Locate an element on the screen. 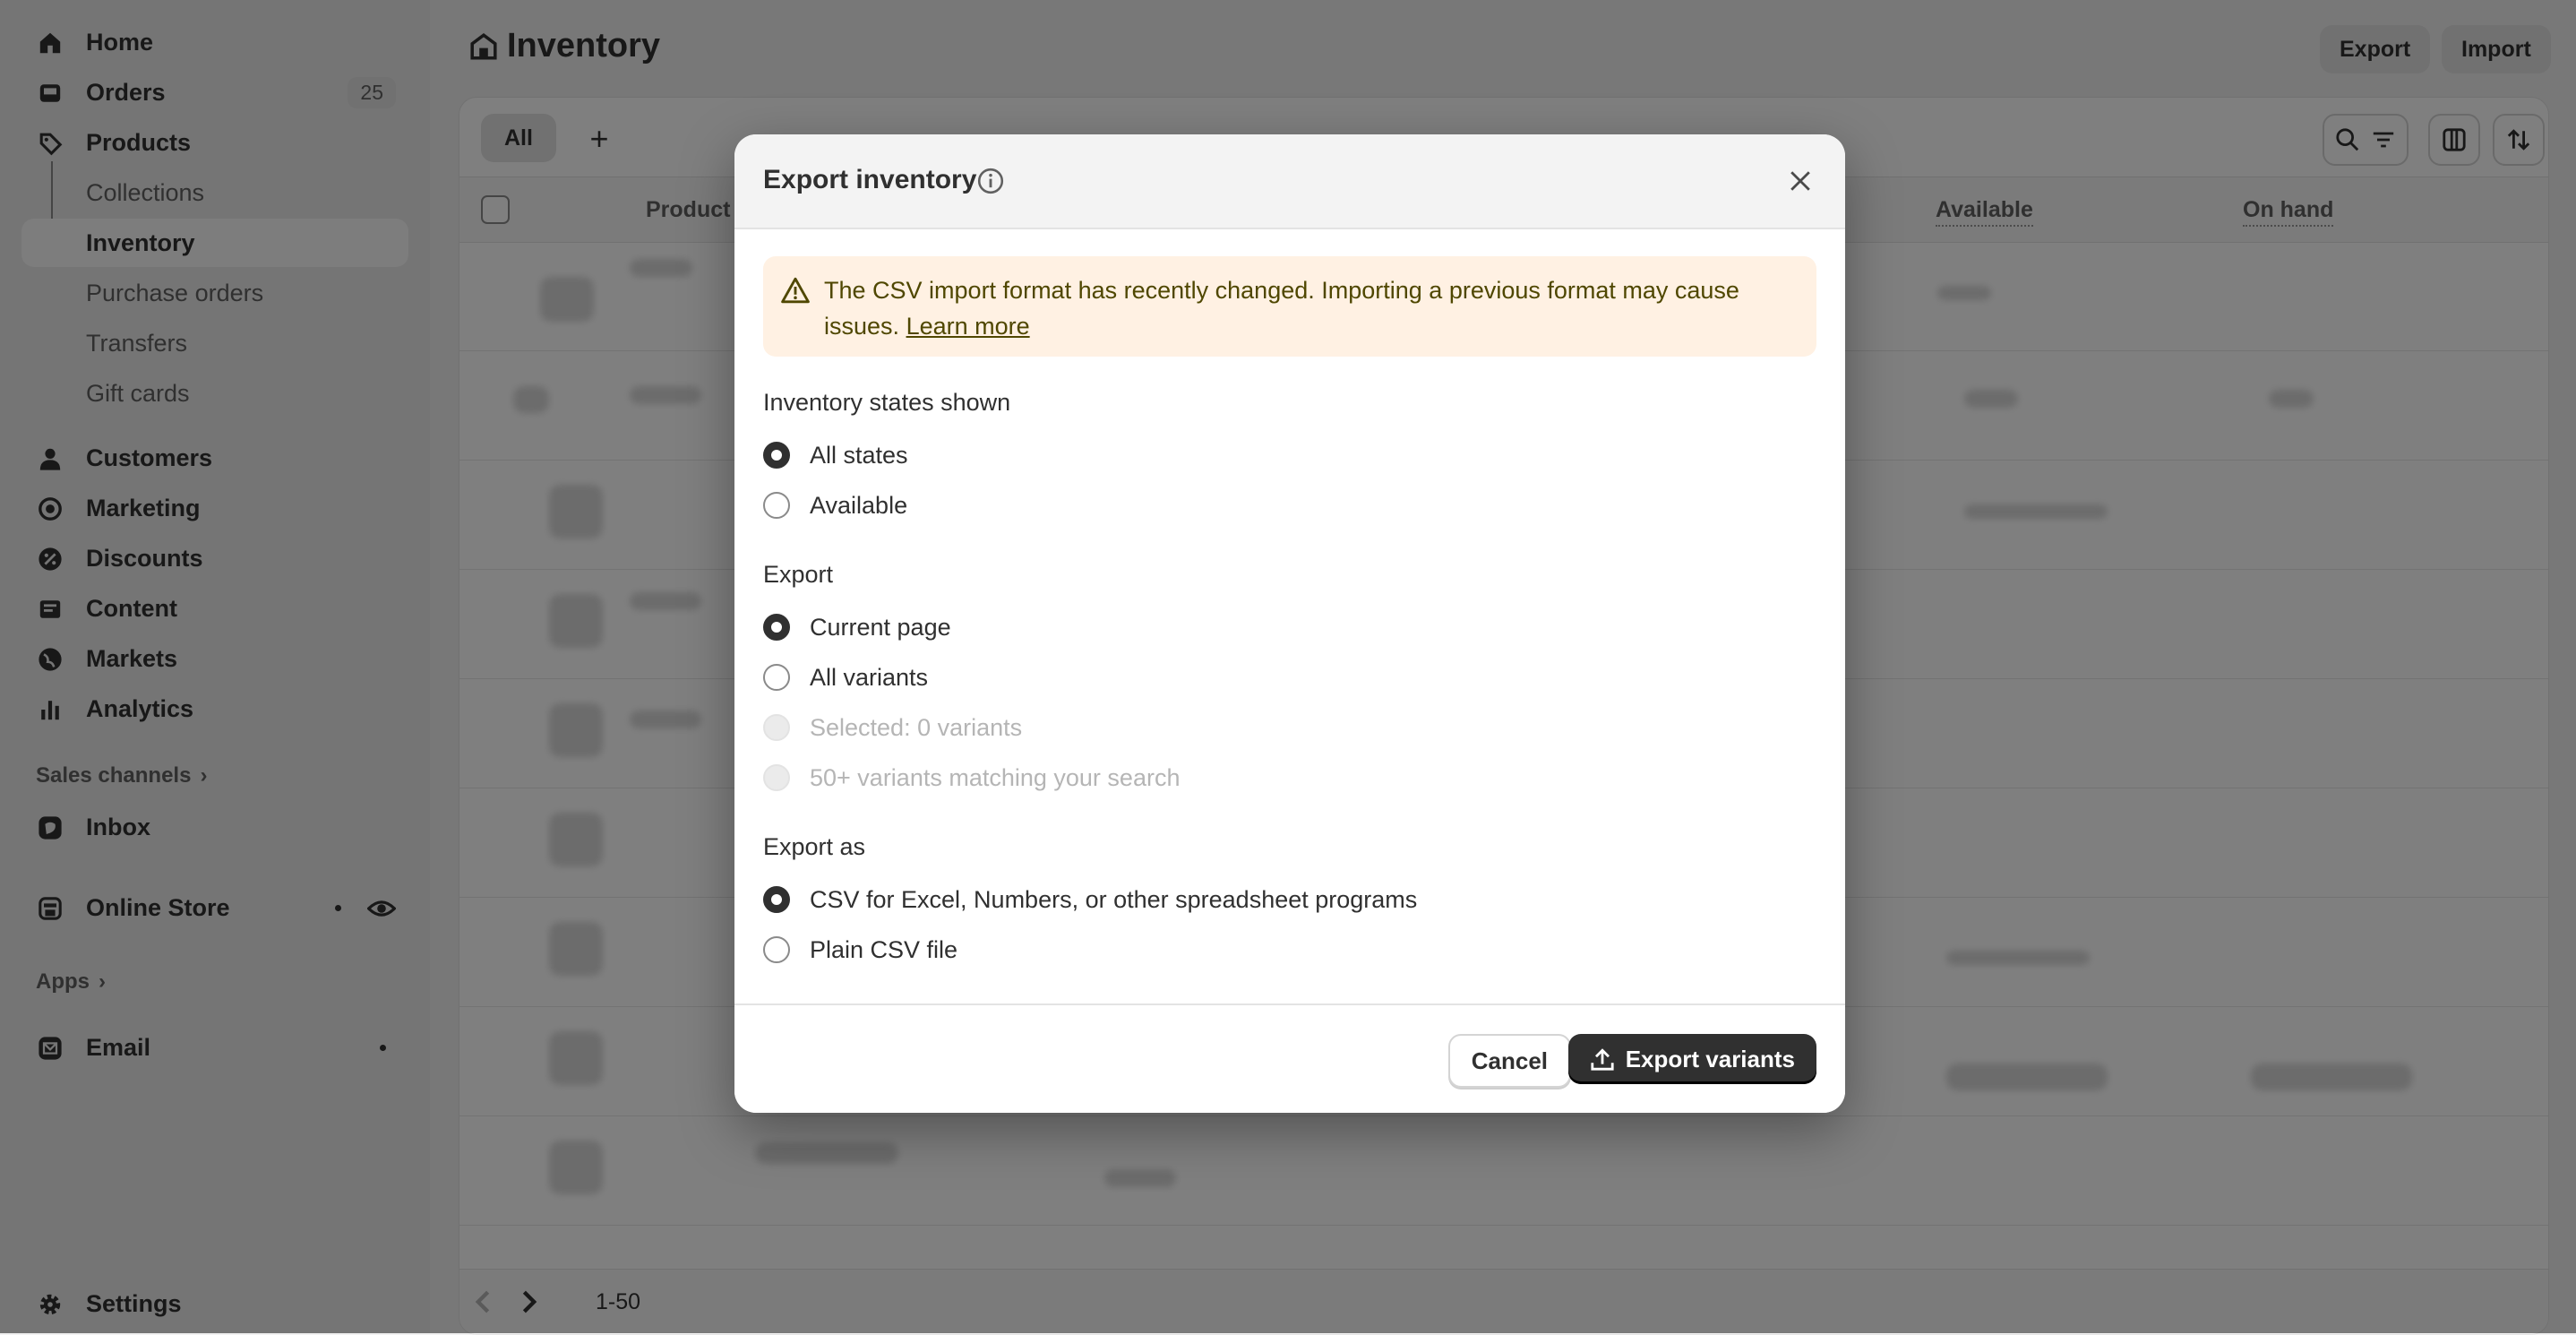 The height and width of the screenshot is (1335, 2576). cancel-button-label: Cancel is located at coordinates (1509, 1060).